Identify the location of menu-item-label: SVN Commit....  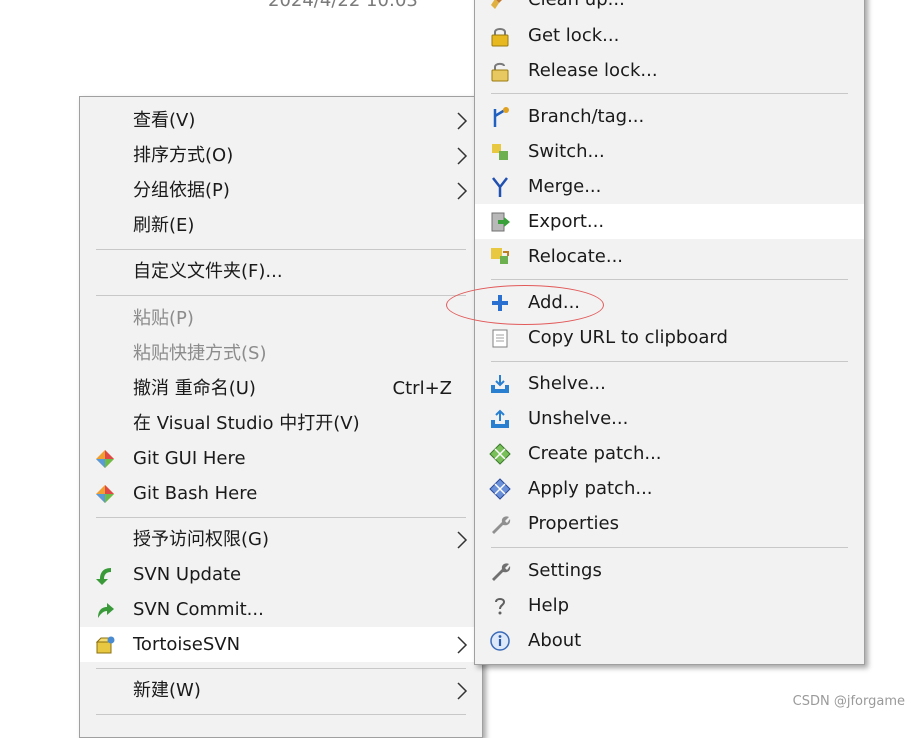
(198, 609).